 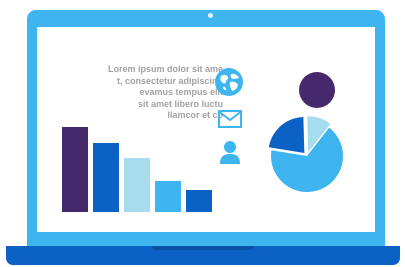 I want to click on purple-circle, so click(x=317, y=90).